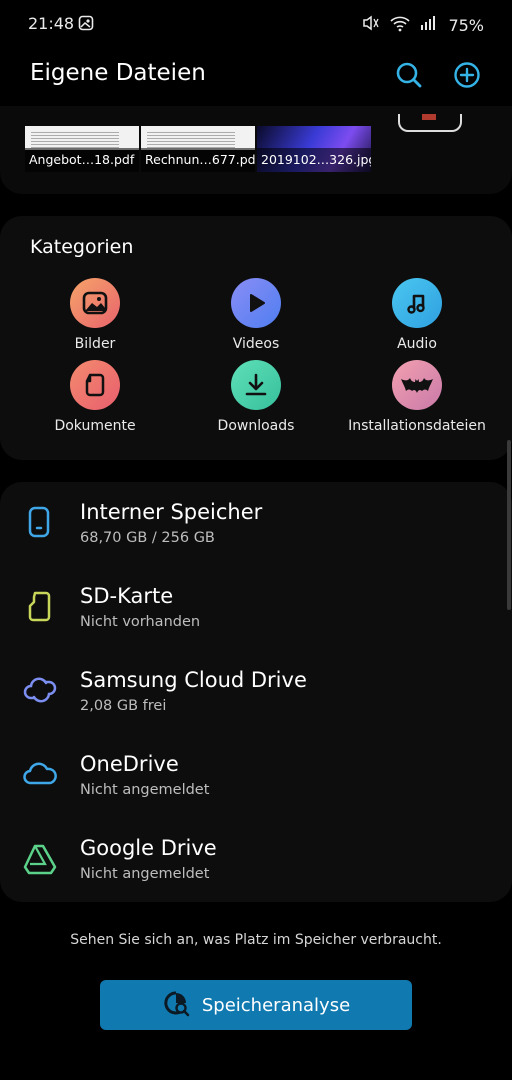  I want to click on category-documents: Dokumente, so click(95, 397).